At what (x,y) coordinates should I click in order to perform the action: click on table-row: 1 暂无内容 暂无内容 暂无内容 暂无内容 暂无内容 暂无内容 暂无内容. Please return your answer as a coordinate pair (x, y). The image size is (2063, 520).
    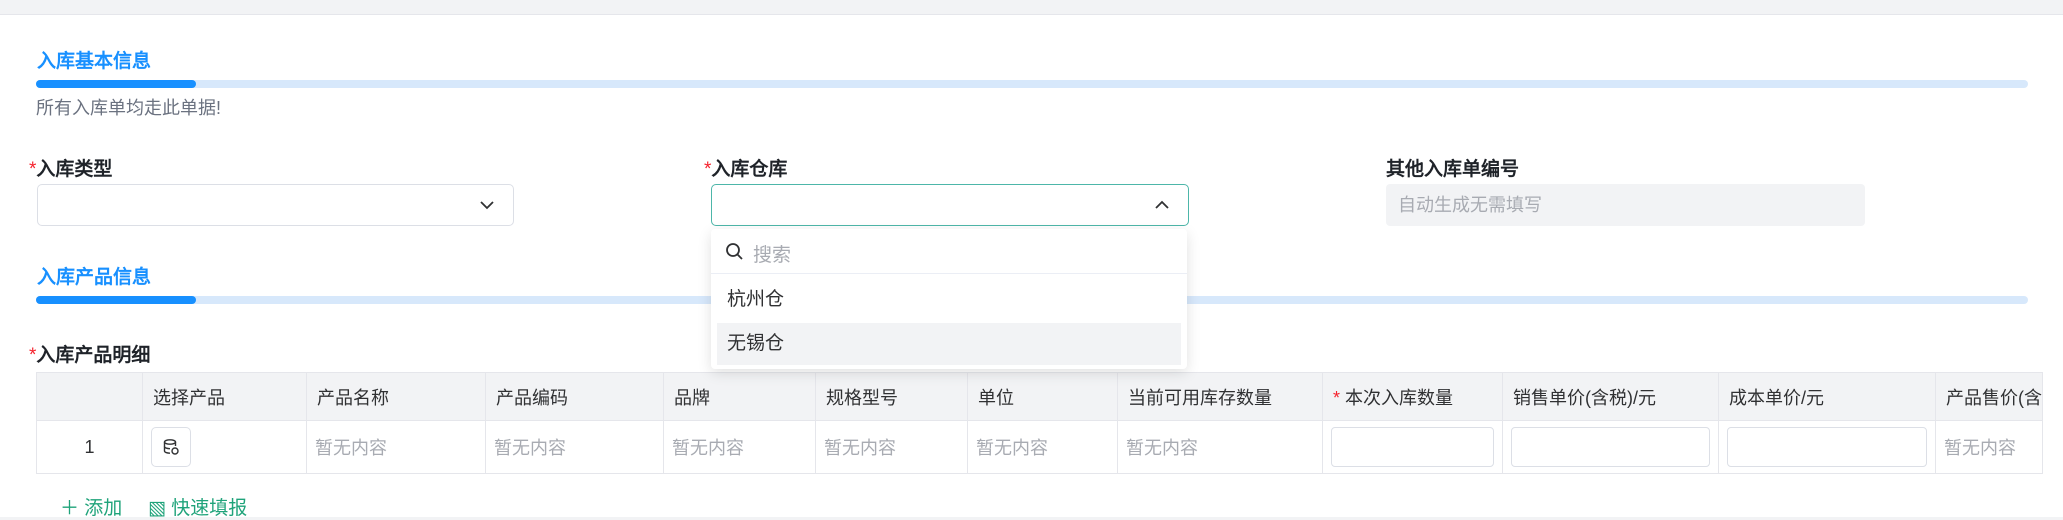
    Looking at the image, I should click on (1039, 447).